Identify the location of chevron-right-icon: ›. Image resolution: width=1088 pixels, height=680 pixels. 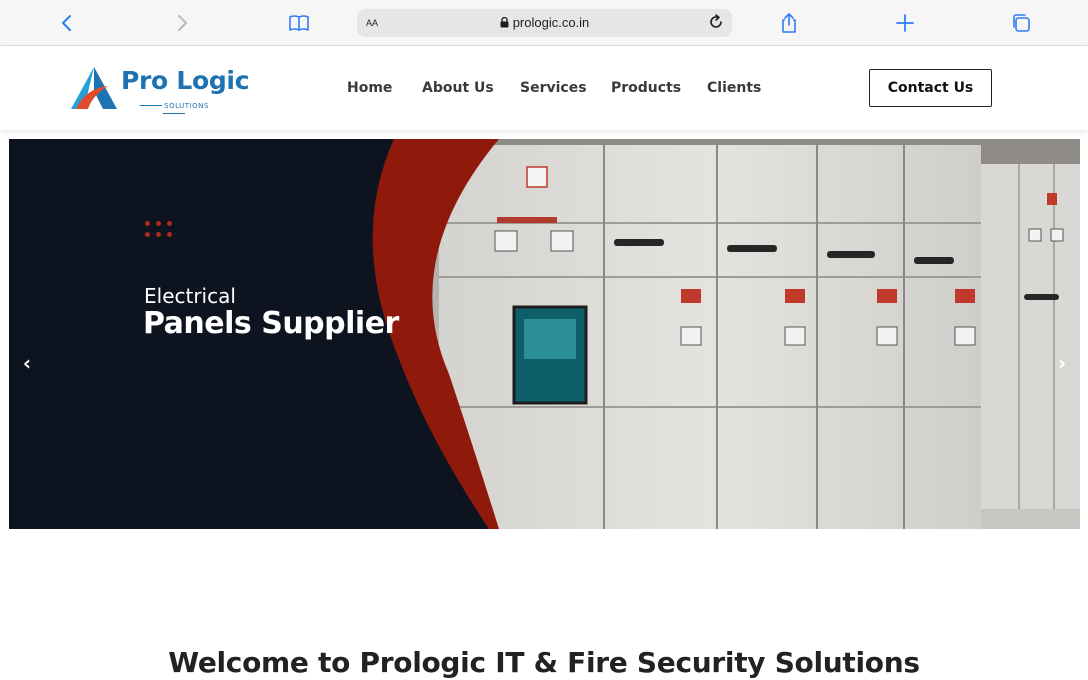
(1062, 363).